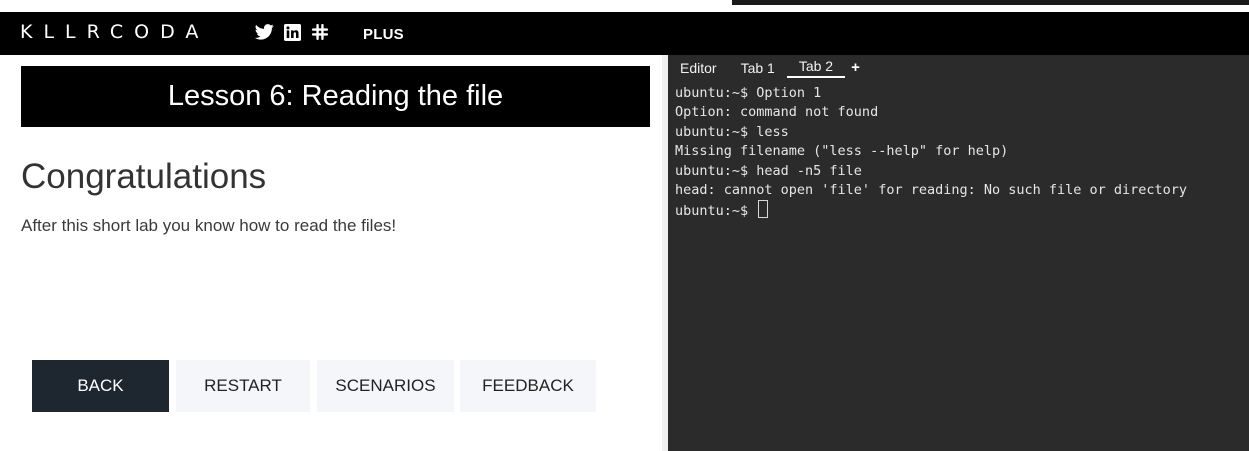 The width and height of the screenshot is (1249, 451). Describe the element at coordinates (990, 2) in the screenshot. I see `top-strip` at that location.